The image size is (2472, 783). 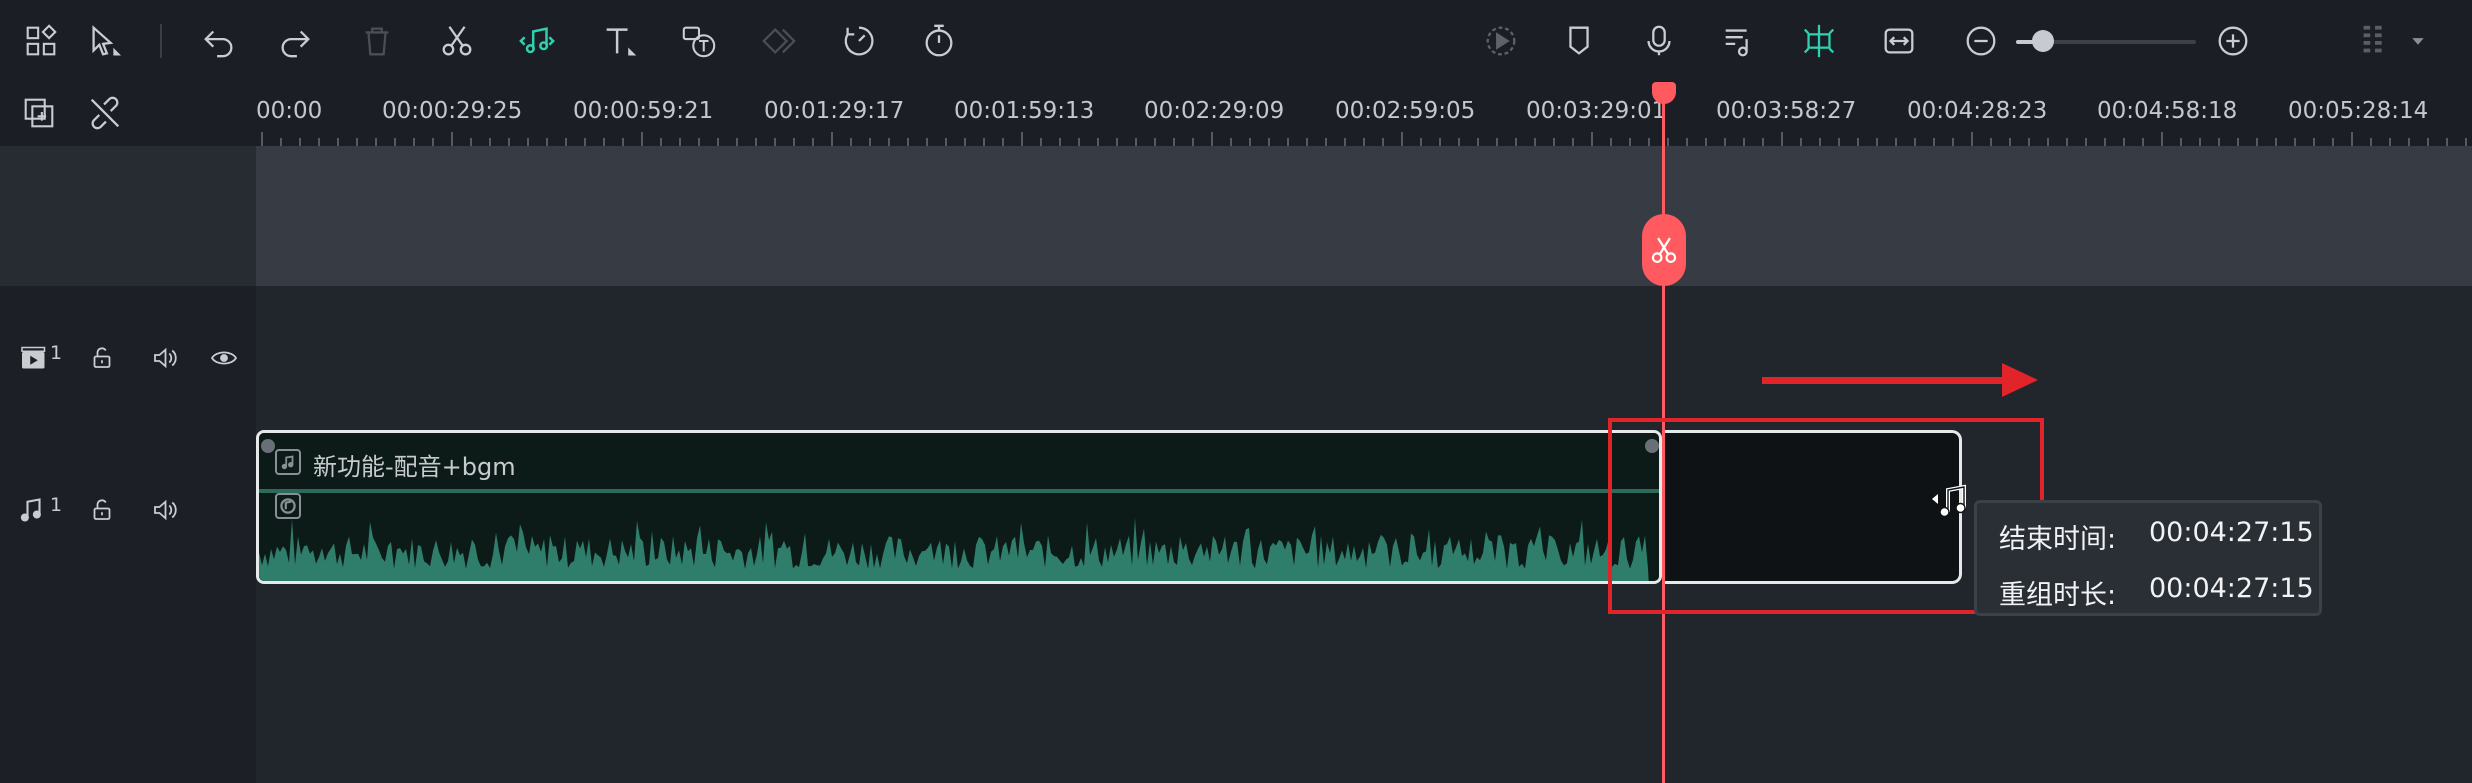 I want to click on ruler-label: 00:03:58:27, so click(x=1786, y=111).